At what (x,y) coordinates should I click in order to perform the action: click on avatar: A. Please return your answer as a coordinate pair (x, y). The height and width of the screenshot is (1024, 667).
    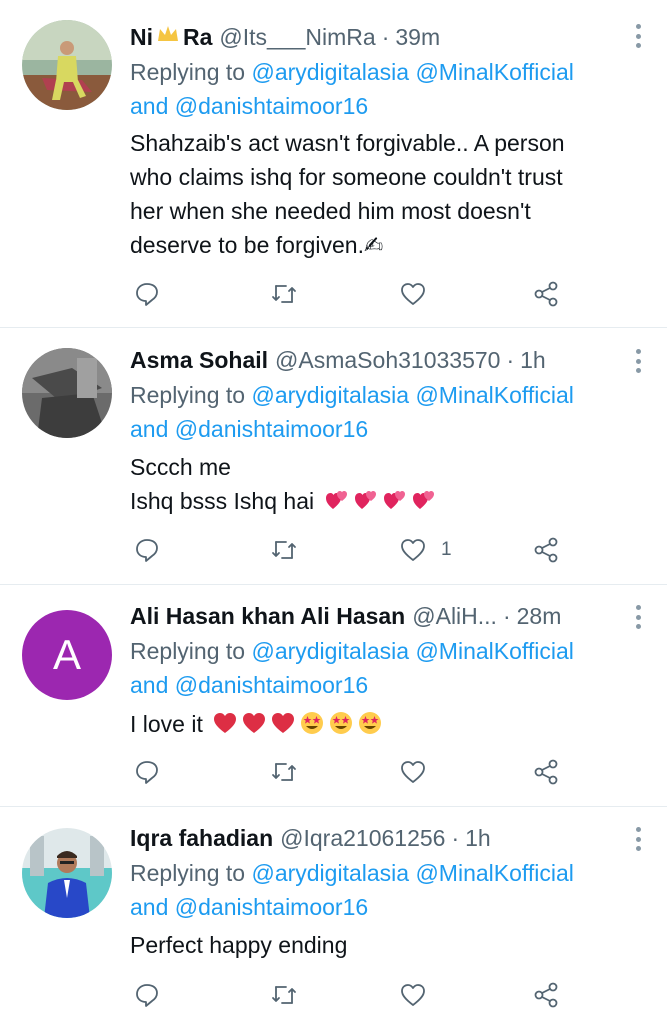
    Looking at the image, I should click on (67, 655).